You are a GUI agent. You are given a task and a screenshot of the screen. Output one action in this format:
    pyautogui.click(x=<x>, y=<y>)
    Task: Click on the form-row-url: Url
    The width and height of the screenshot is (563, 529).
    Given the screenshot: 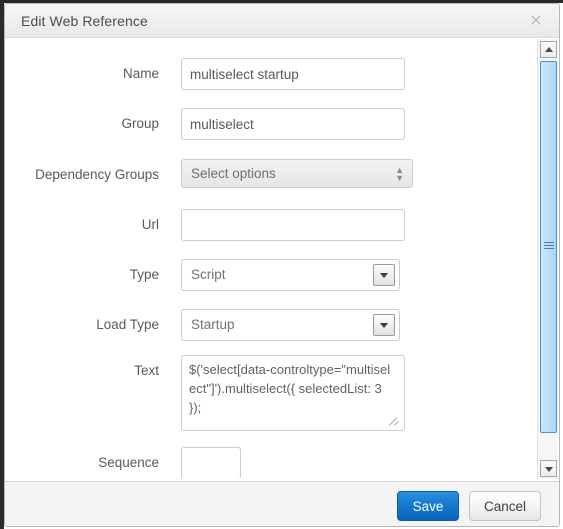 What is the action you would take?
    pyautogui.click(x=275, y=225)
    